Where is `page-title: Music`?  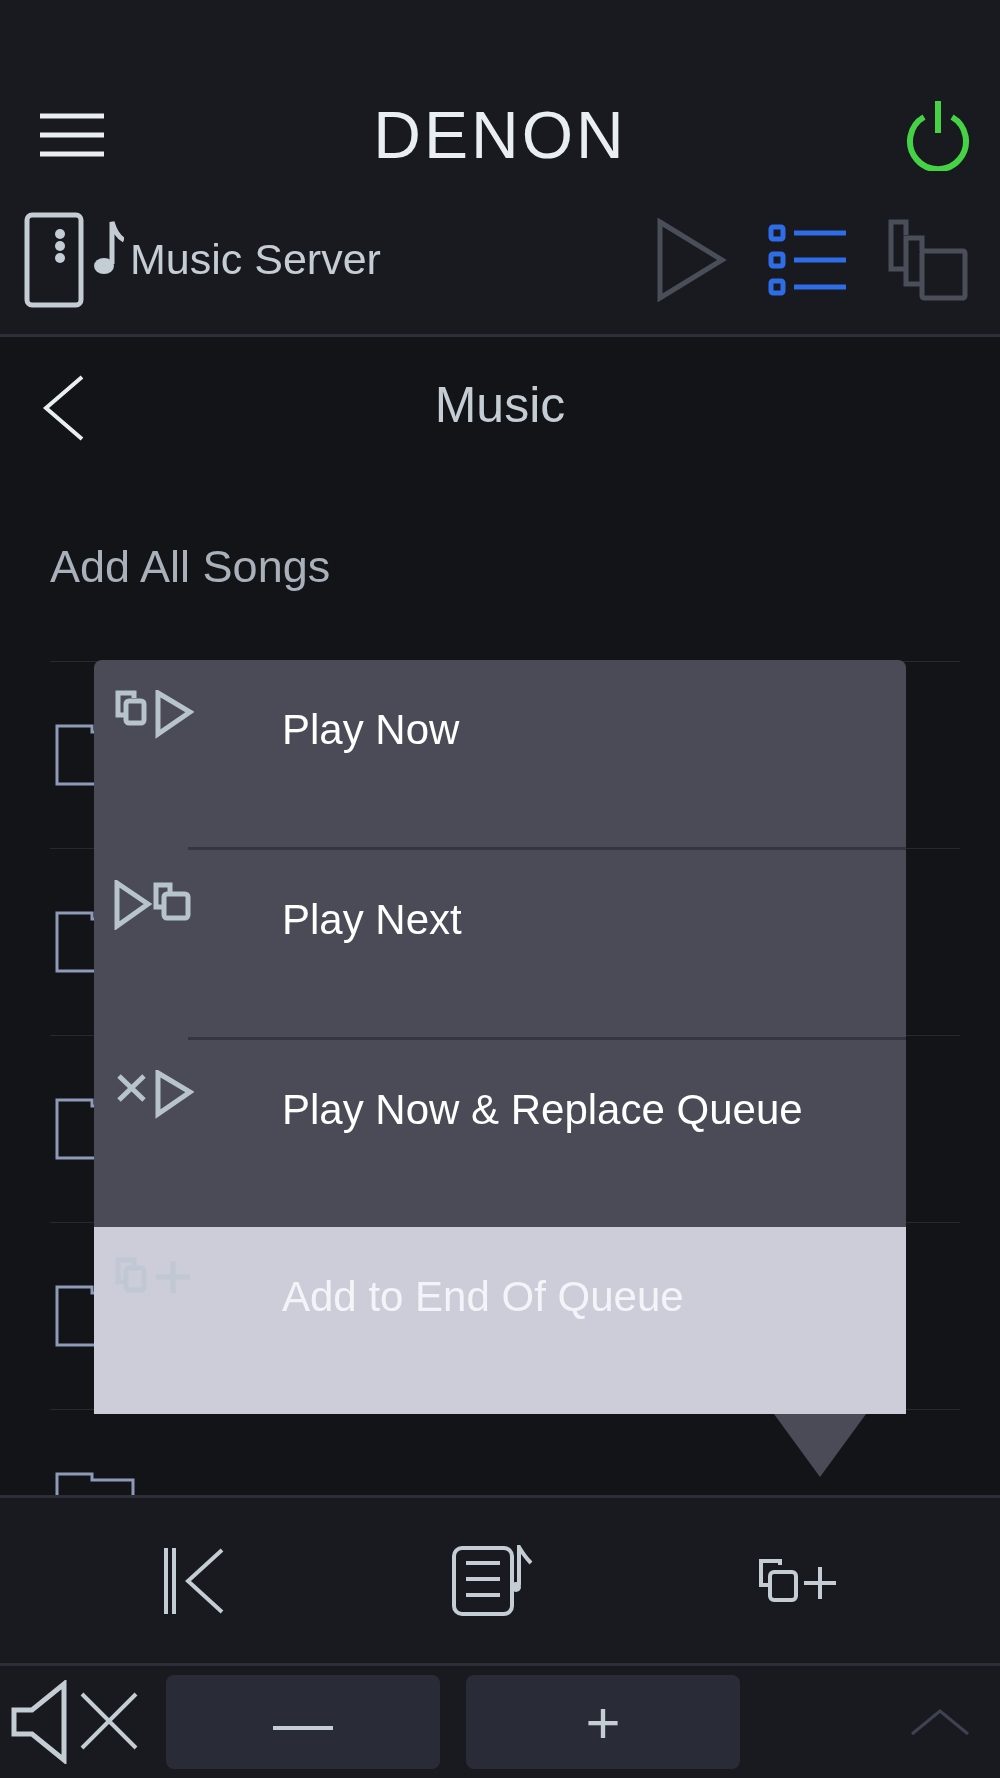
page-title: Music is located at coordinates (500, 404).